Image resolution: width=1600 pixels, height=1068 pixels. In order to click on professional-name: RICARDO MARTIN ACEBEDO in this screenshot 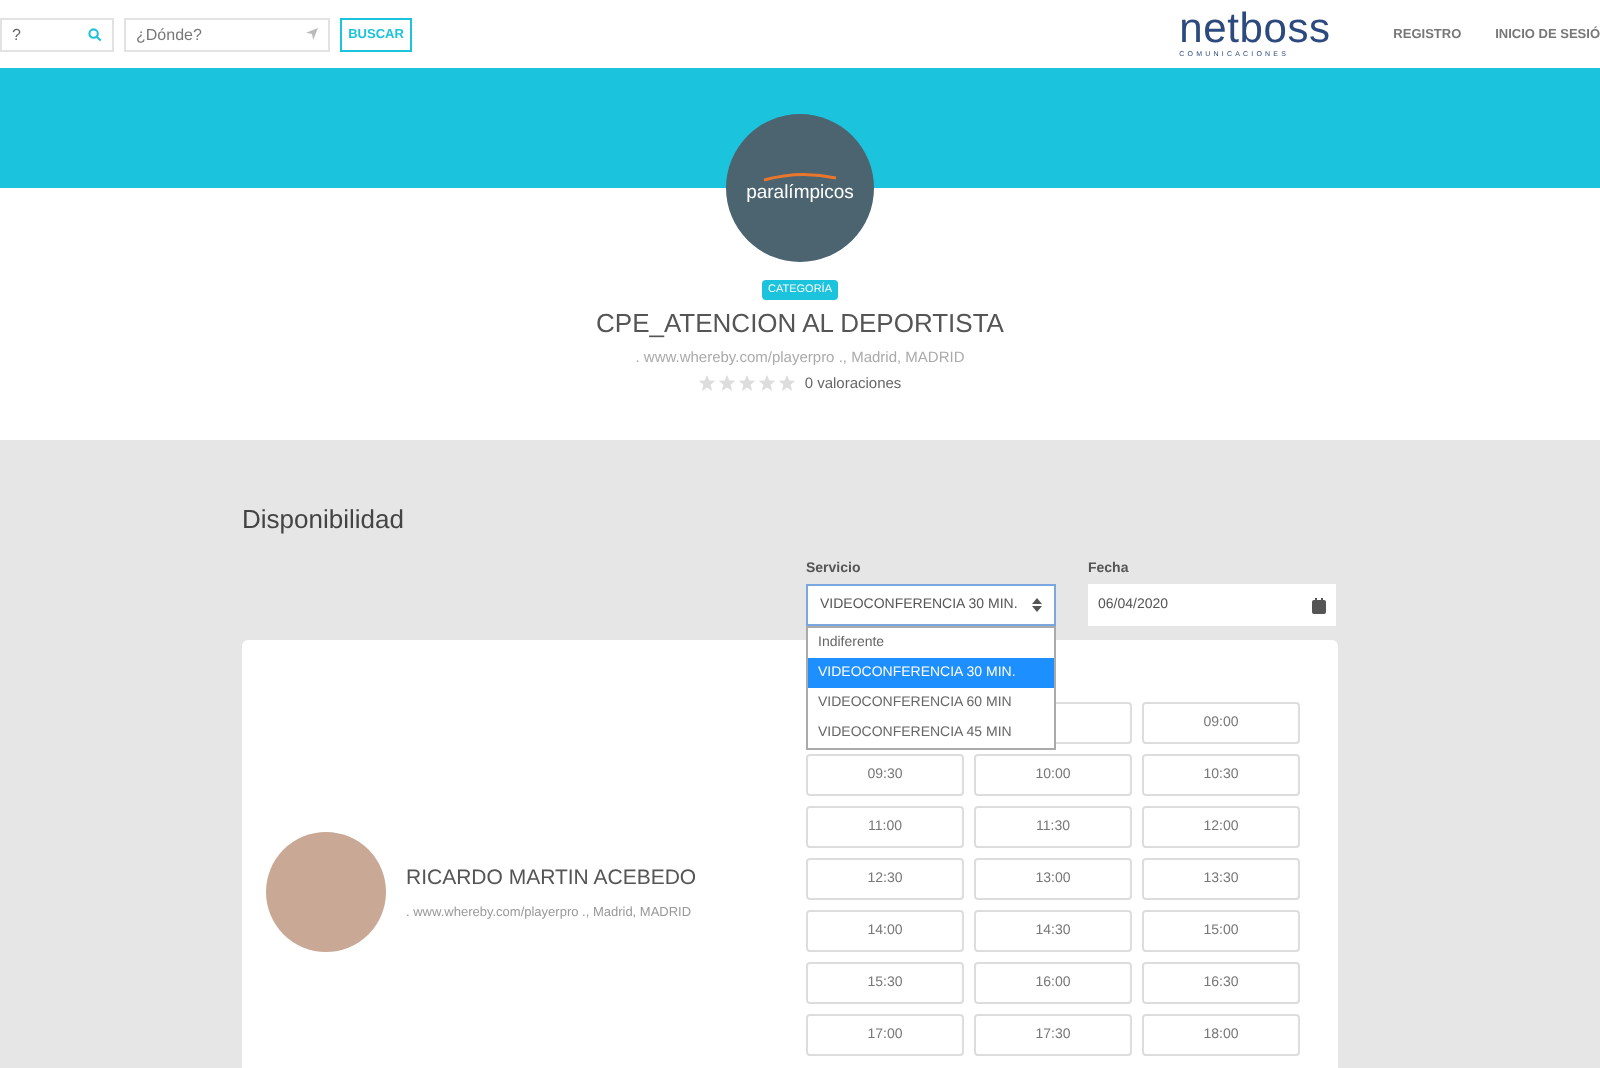, I will do `click(551, 877)`.